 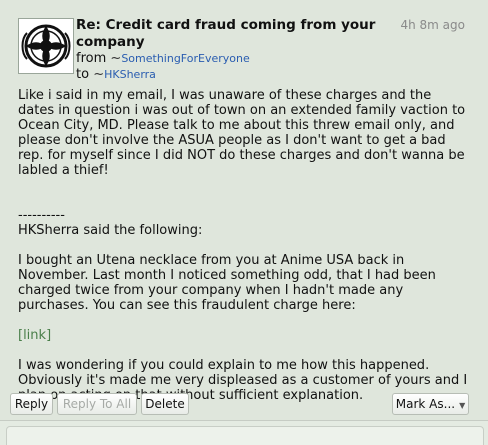 What do you see at coordinates (91, 58) in the screenshot?
I see `from-label: from` at bounding box center [91, 58].